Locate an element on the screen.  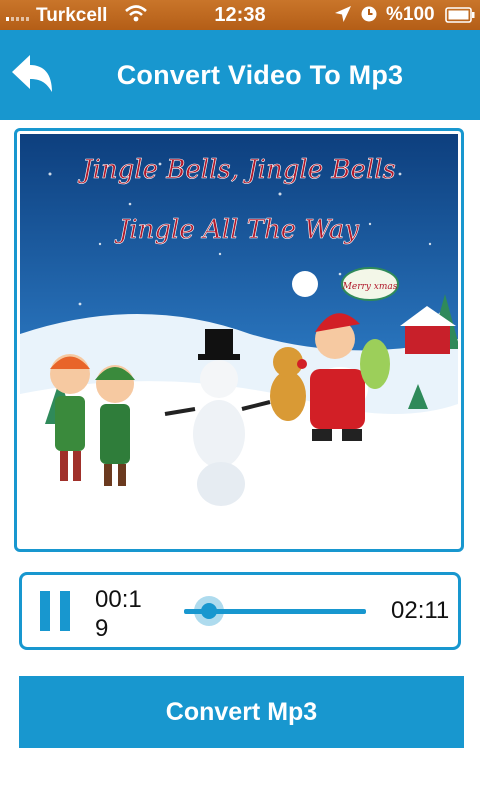
app-bar: Convert Video To Mp3 is located at coordinates (240, 75).